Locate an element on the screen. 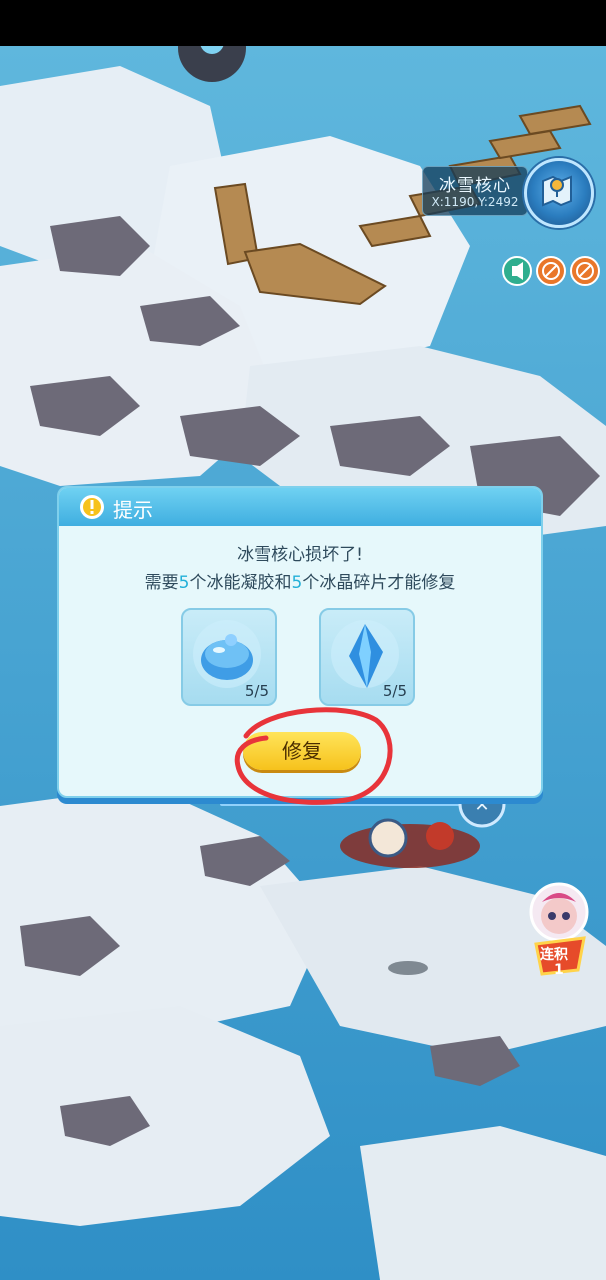 The height and width of the screenshot is (1280, 606). message-count-crystal: 5 is located at coordinates (297, 583).